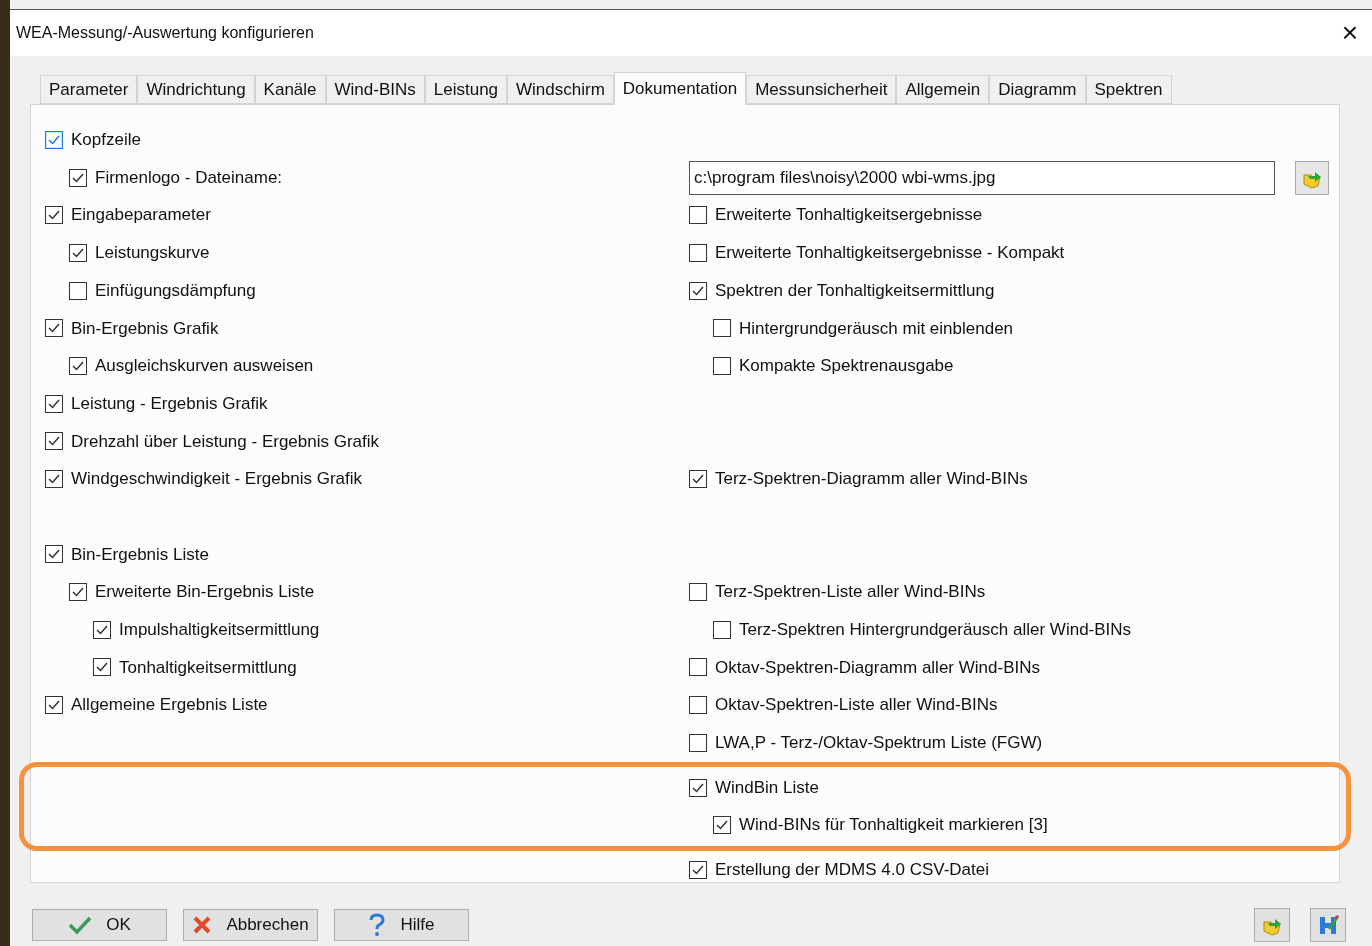  Describe the element at coordinates (152, 253) in the screenshot. I see `checkbox-label: Leistungskurve` at that location.